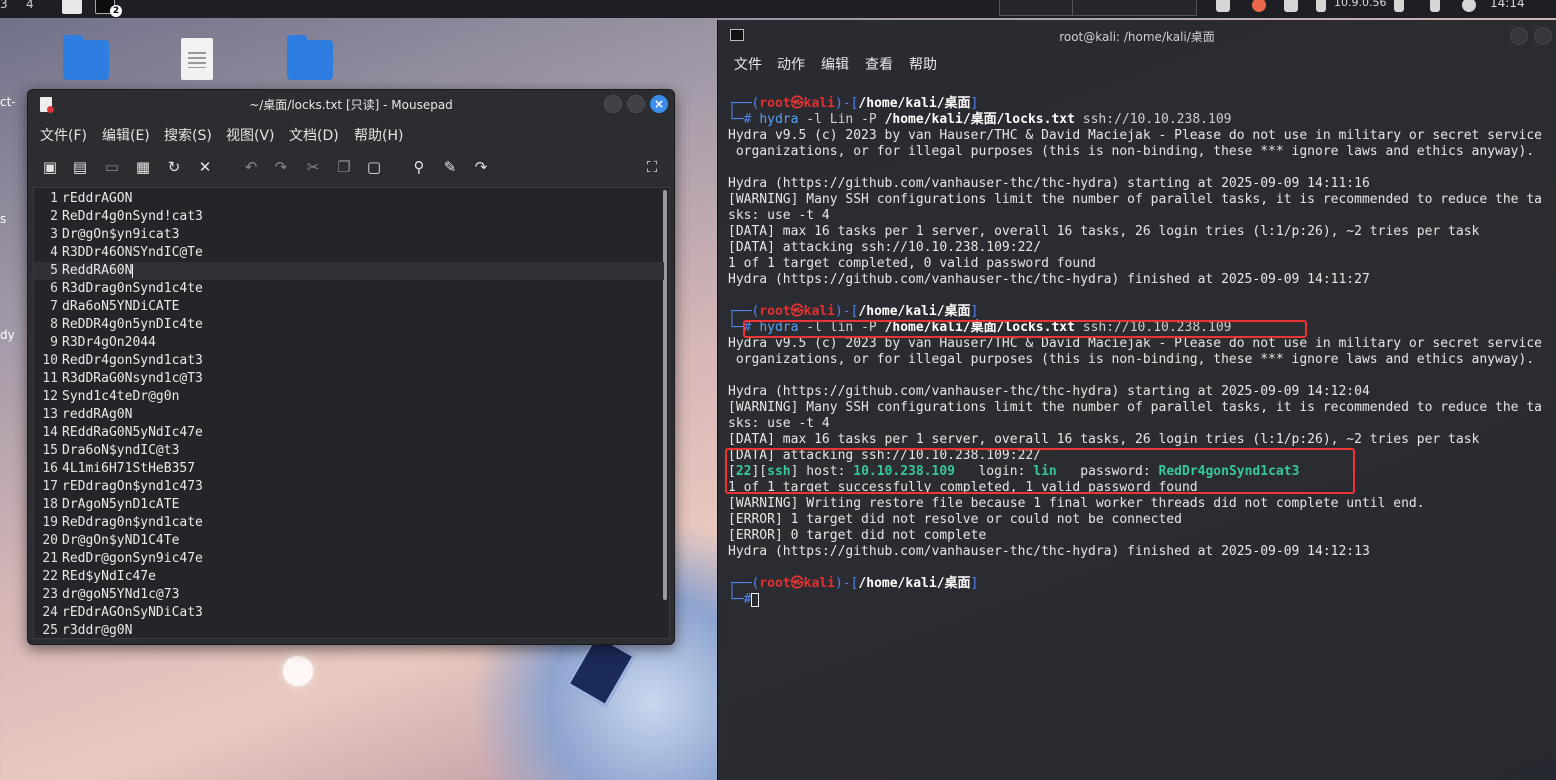 Image resolution: width=1556 pixels, height=780 pixels. I want to click on editor-line: 17 rEDdragOn$ynd1c473, so click(349, 487).